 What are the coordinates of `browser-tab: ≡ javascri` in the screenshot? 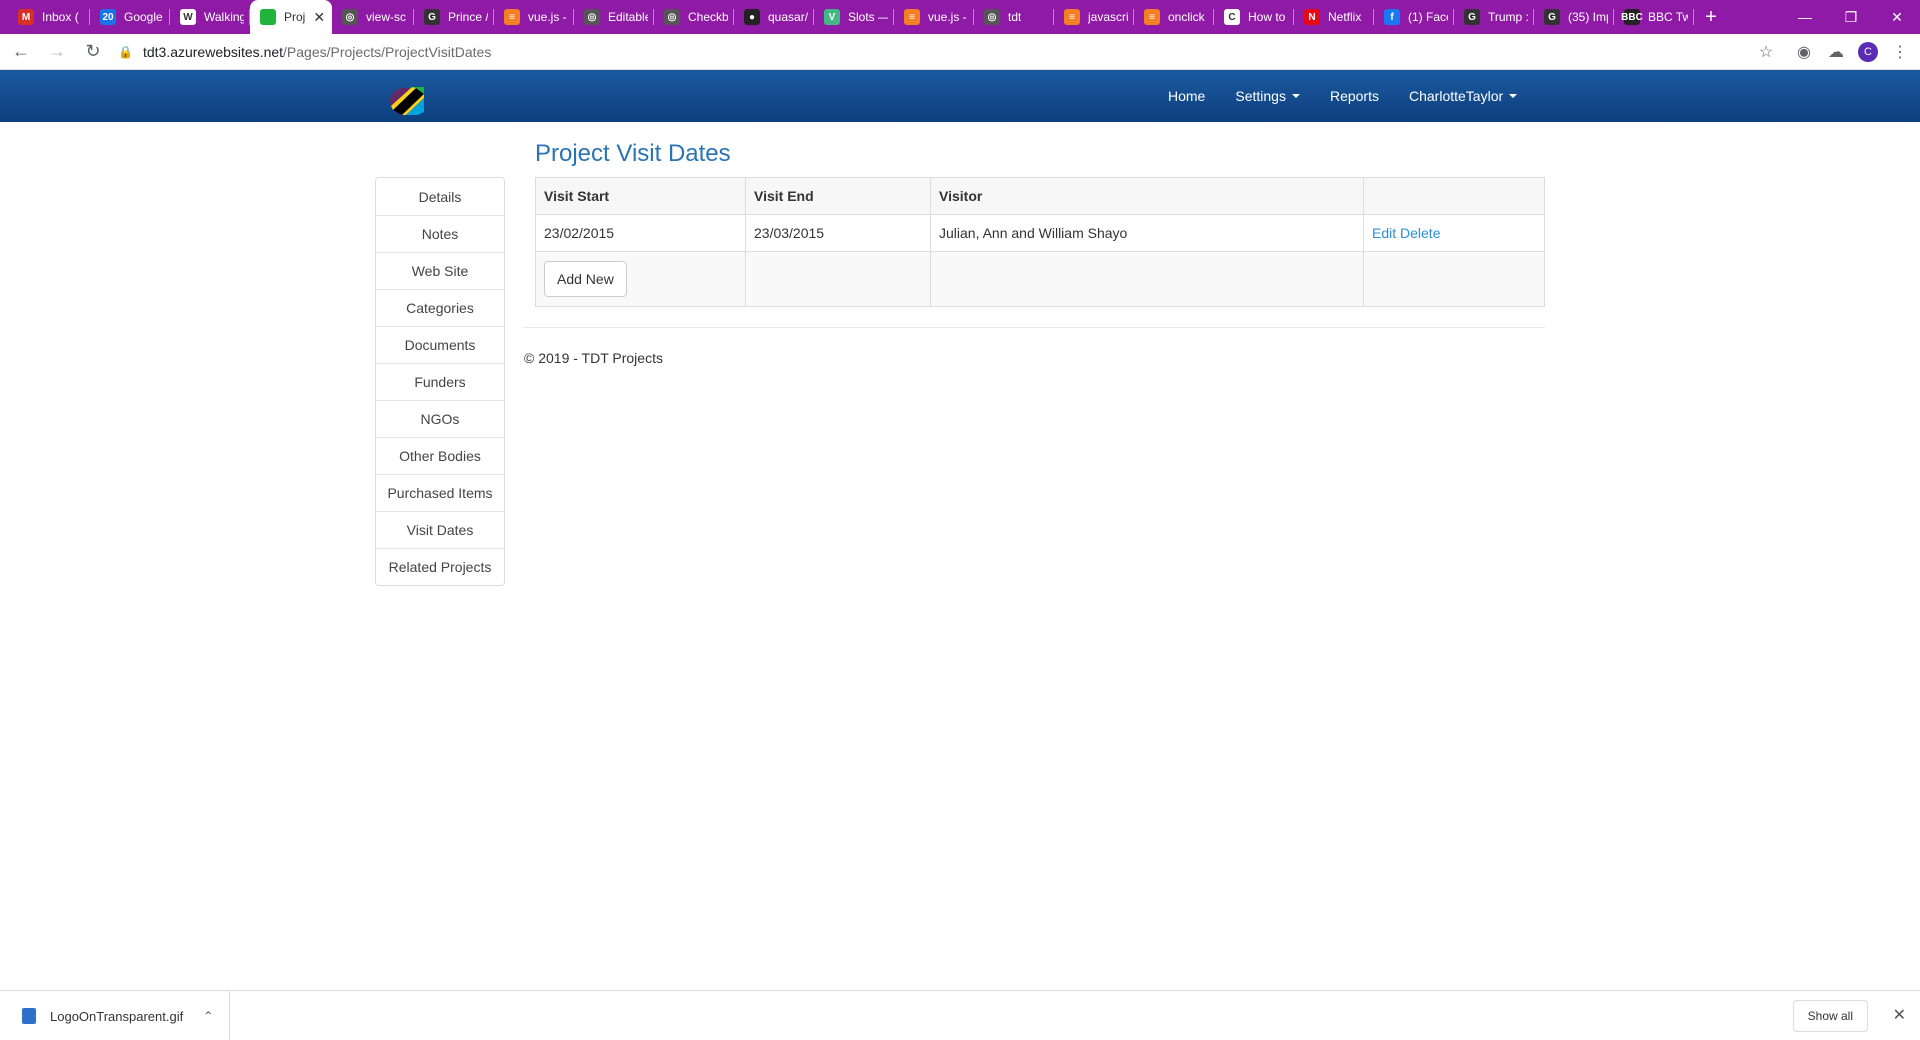 It's located at (1094, 17).